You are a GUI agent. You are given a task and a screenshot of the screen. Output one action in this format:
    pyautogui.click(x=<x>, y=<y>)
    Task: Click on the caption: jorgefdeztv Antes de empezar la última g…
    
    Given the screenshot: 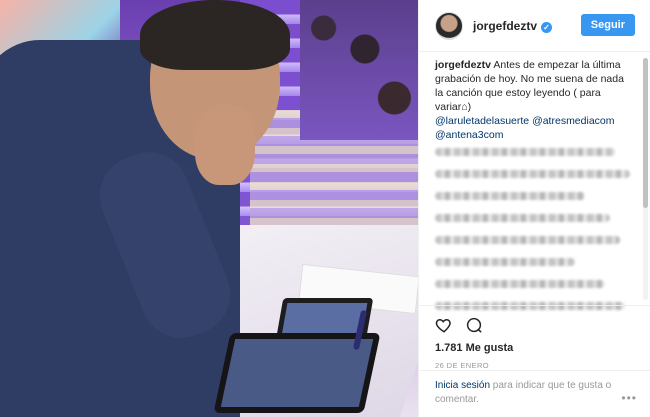 What is the action you would take?
    pyautogui.click(x=535, y=100)
    